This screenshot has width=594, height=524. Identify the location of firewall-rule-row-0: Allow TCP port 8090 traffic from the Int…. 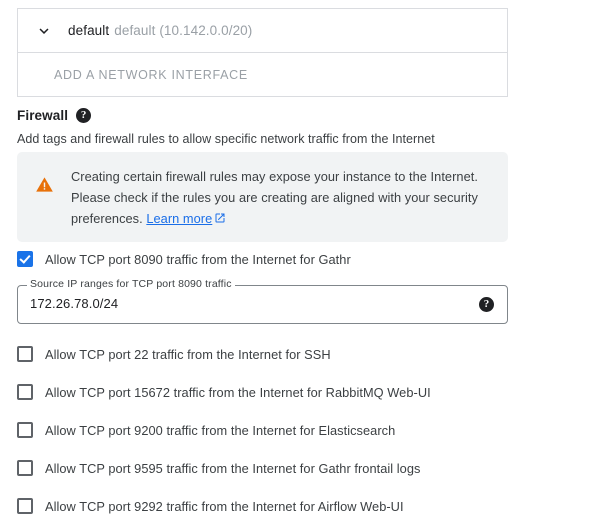
(184, 259).